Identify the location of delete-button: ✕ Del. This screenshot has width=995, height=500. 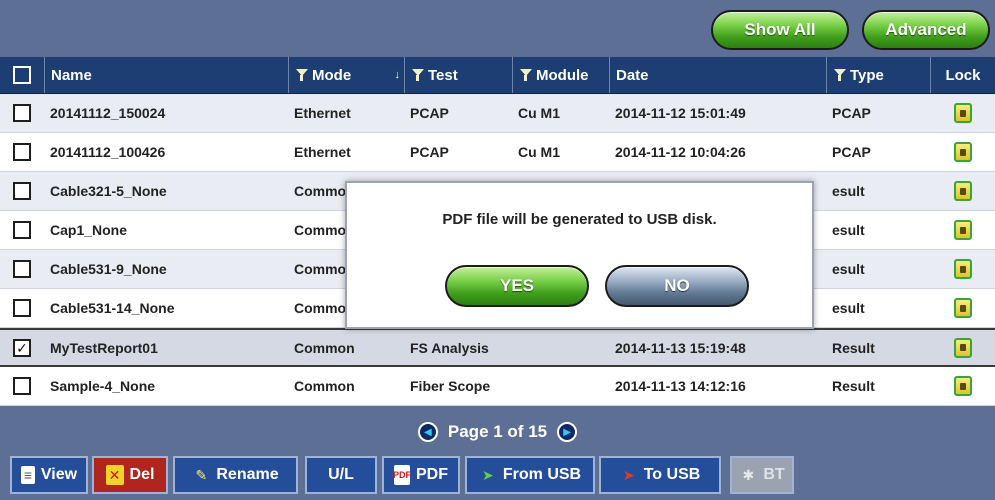
(130, 475).